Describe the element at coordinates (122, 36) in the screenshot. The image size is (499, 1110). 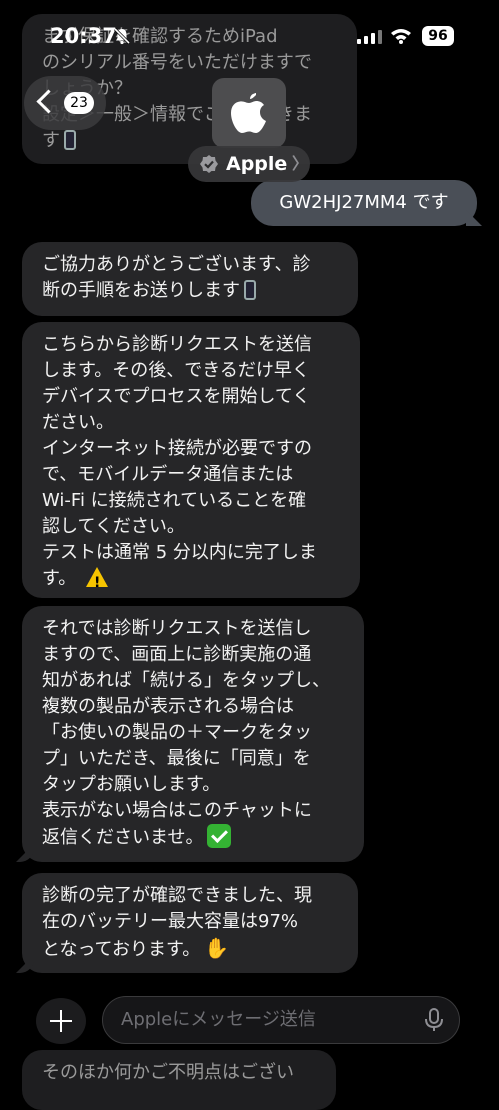
I see `bell-slash-icon` at that location.